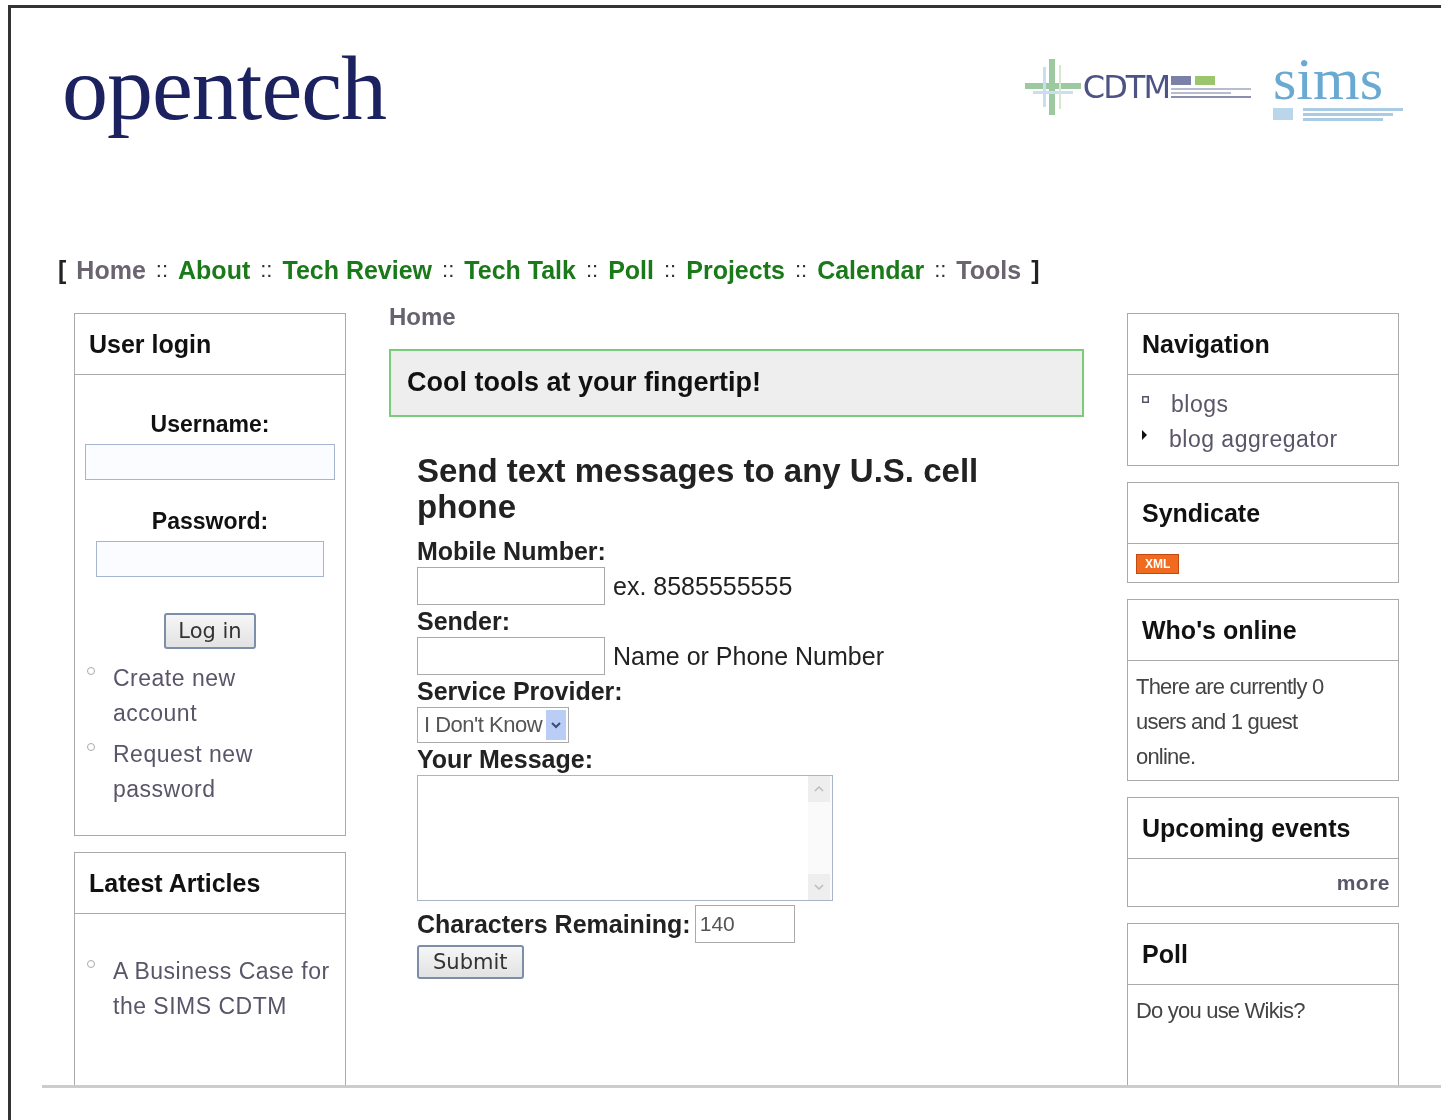 The height and width of the screenshot is (1120, 1441). I want to click on banner: Cool tools at your fingertip!, so click(736, 383).